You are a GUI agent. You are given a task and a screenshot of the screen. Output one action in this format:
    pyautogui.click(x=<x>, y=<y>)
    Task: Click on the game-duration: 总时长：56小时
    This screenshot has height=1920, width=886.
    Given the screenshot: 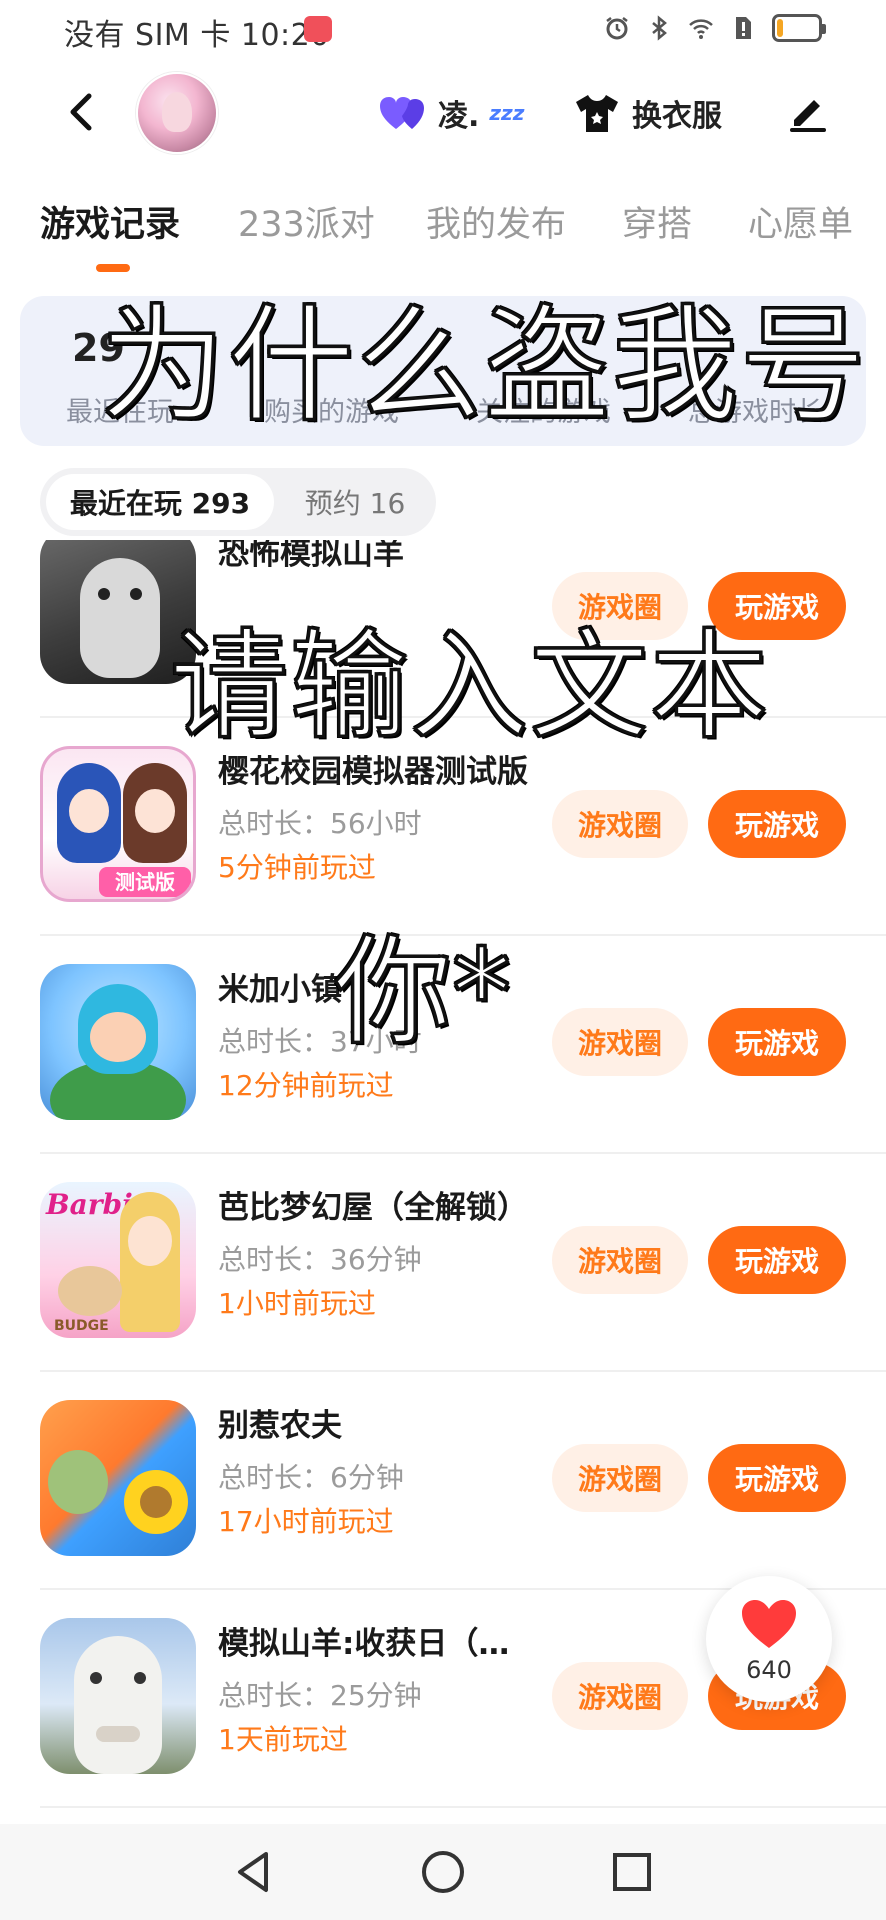 What is the action you would take?
    pyautogui.click(x=320, y=823)
    